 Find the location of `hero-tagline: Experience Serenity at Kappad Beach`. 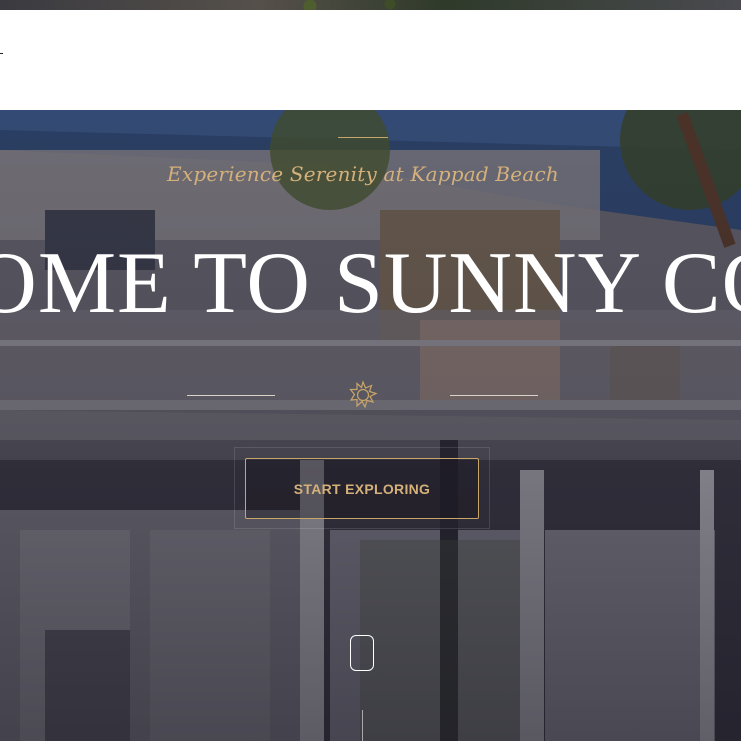

hero-tagline: Experience Serenity at Kappad Beach is located at coordinates (363, 174).